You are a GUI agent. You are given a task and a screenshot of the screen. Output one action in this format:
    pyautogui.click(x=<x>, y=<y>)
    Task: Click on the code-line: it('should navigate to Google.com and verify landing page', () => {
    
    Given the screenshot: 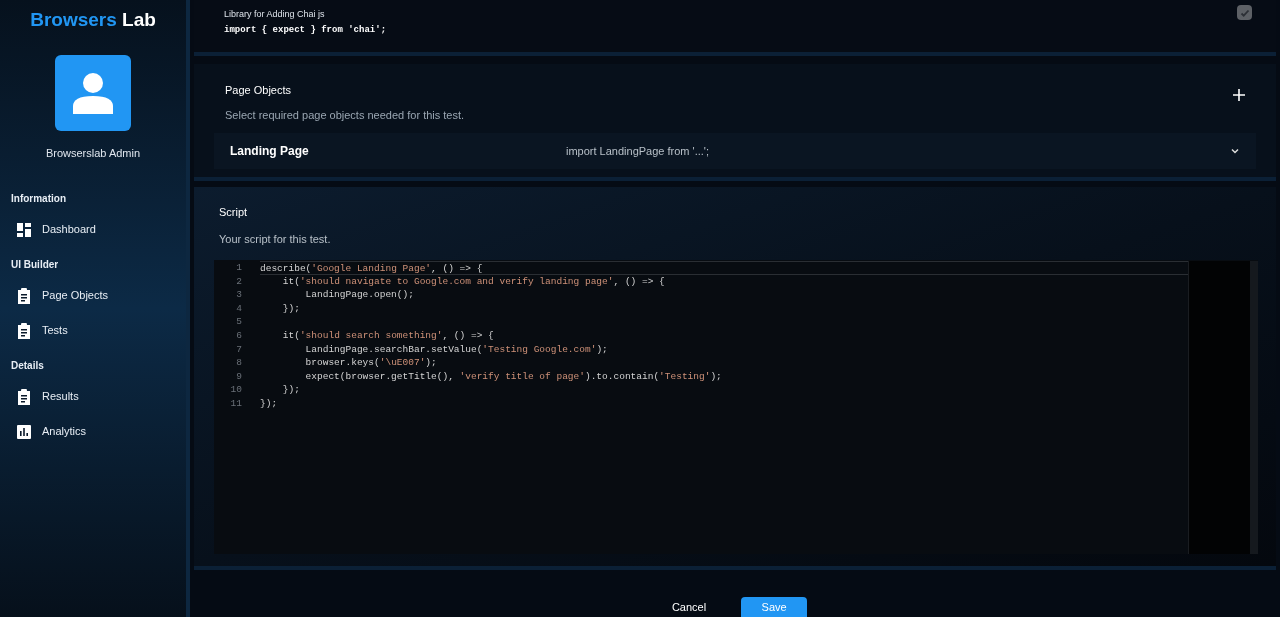 What is the action you would take?
    pyautogui.click(x=473, y=281)
    